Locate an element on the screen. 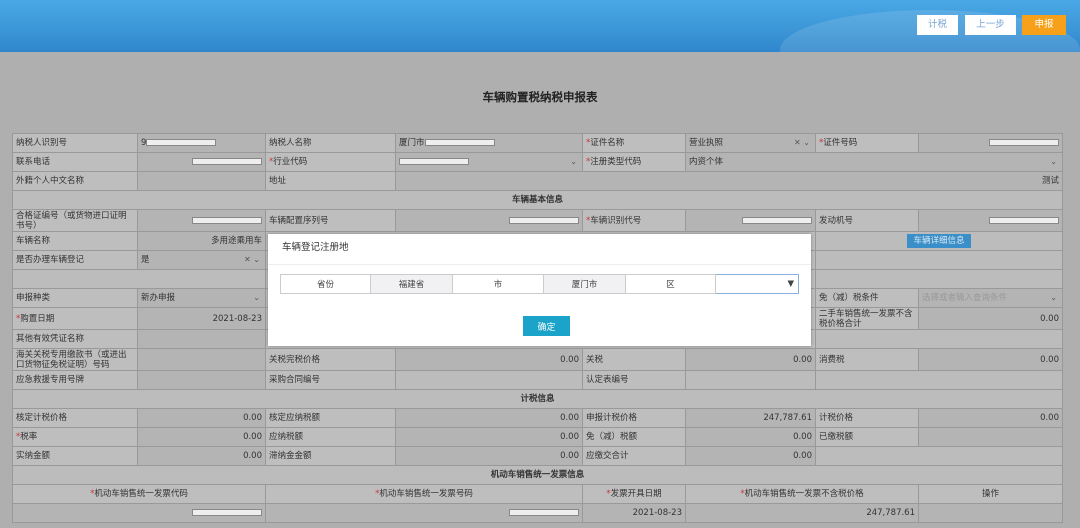 This screenshot has width=1080, height=528. cell-text: 机动车销售统一发票号码 is located at coordinates (426, 494).